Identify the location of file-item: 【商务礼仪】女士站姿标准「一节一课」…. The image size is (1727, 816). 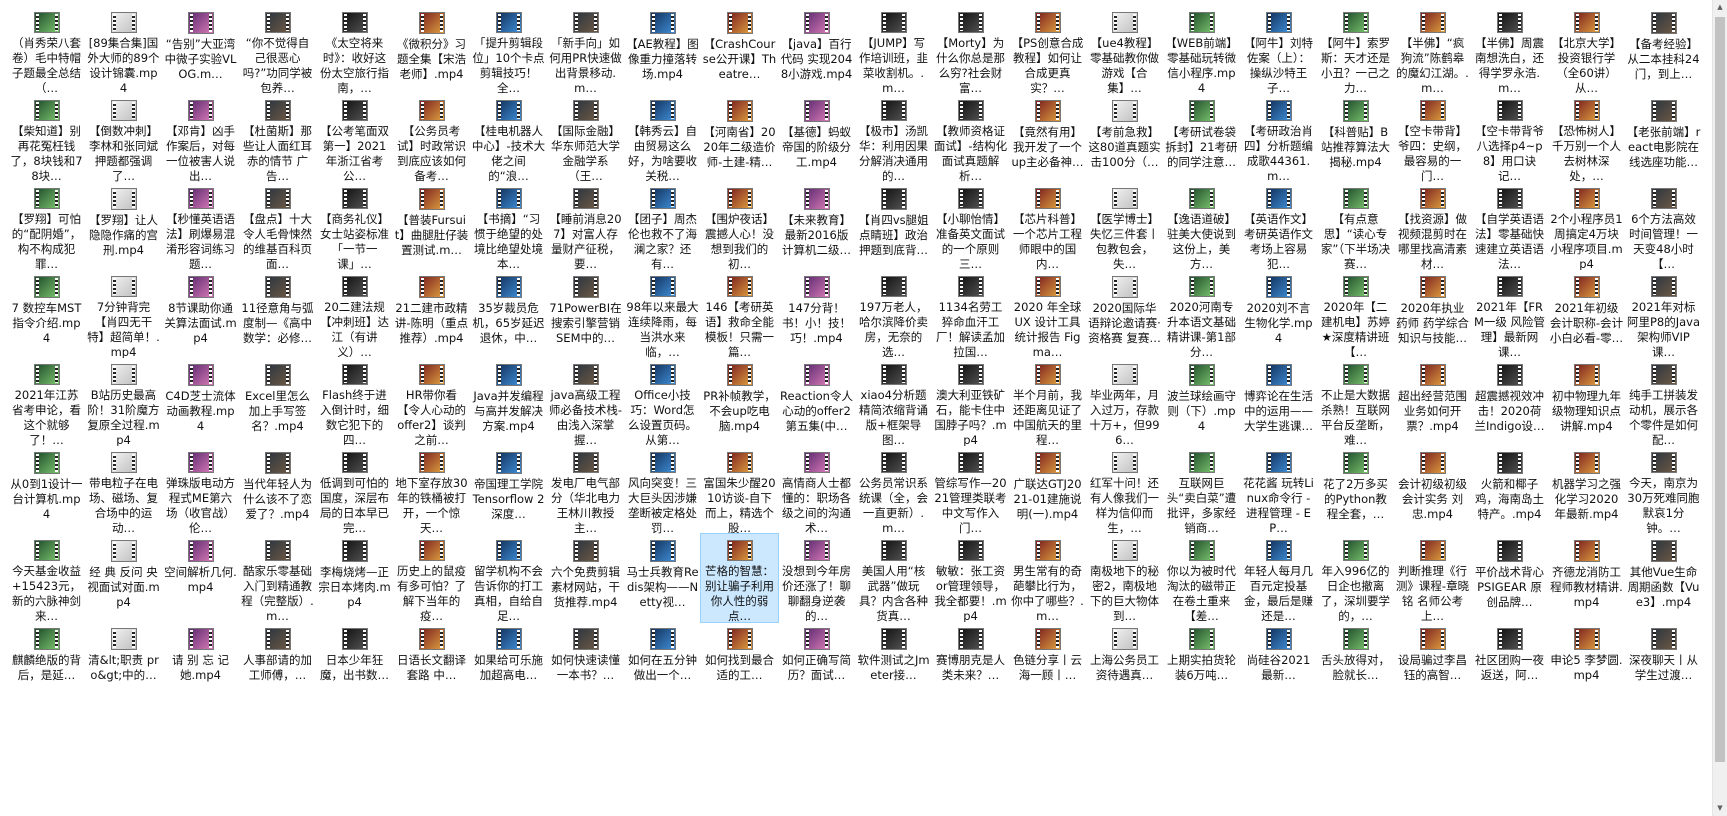
(354, 226).